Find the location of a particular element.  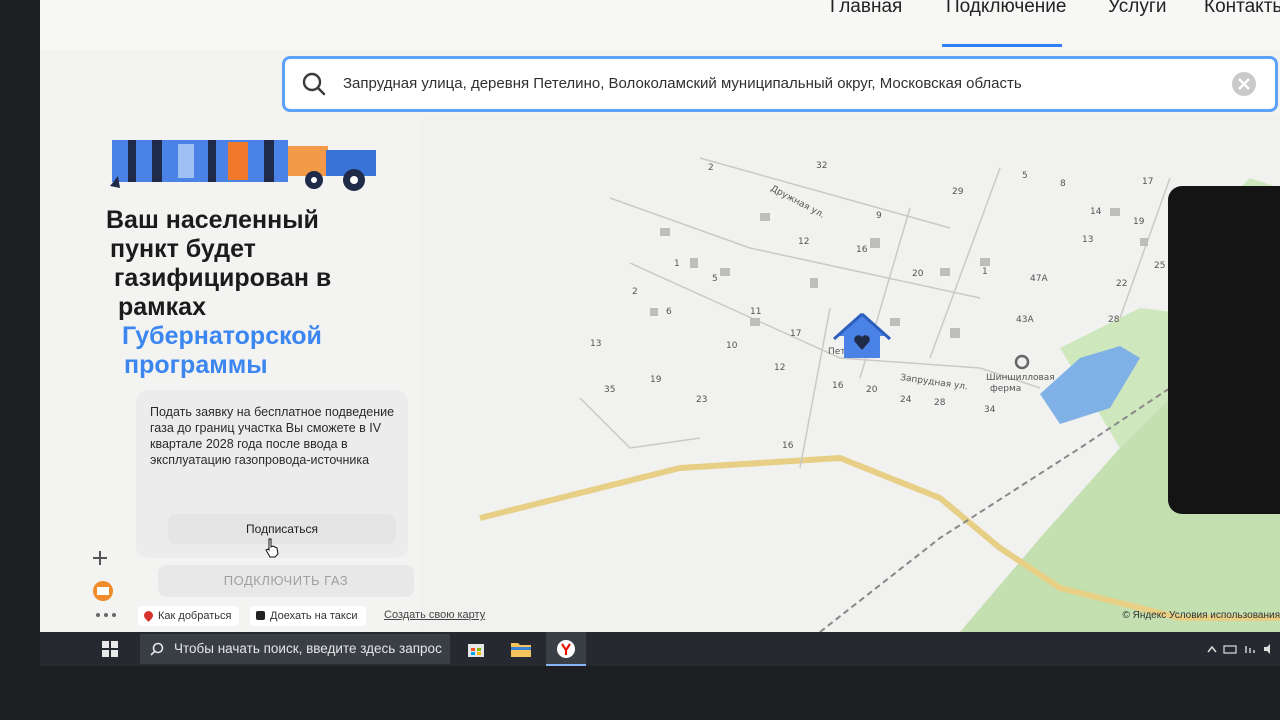

hand-cursor-icon is located at coordinates (272, 548).